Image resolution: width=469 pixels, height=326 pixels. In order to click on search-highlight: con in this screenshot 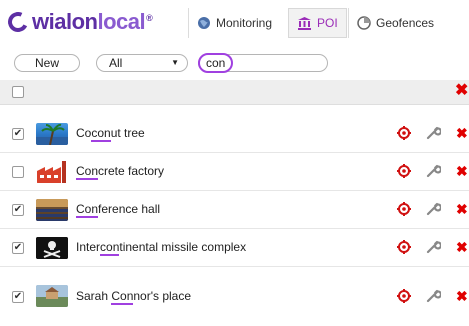, I will do `click(216, 63)`.